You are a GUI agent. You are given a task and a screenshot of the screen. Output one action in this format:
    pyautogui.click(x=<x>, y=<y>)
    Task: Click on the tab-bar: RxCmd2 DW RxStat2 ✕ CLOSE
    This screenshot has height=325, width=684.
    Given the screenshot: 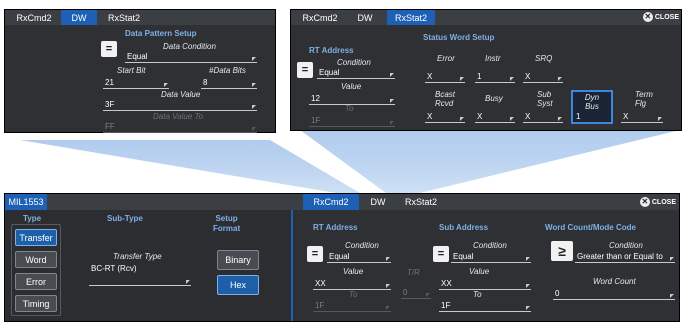 What is the action you would take?
    pyautogui.click(x=486, y=17)
    